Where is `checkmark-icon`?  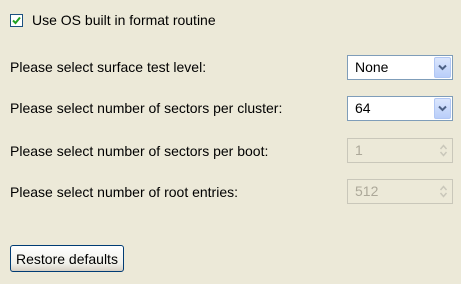
checkmark-icon is located at coordinates (16, 20).